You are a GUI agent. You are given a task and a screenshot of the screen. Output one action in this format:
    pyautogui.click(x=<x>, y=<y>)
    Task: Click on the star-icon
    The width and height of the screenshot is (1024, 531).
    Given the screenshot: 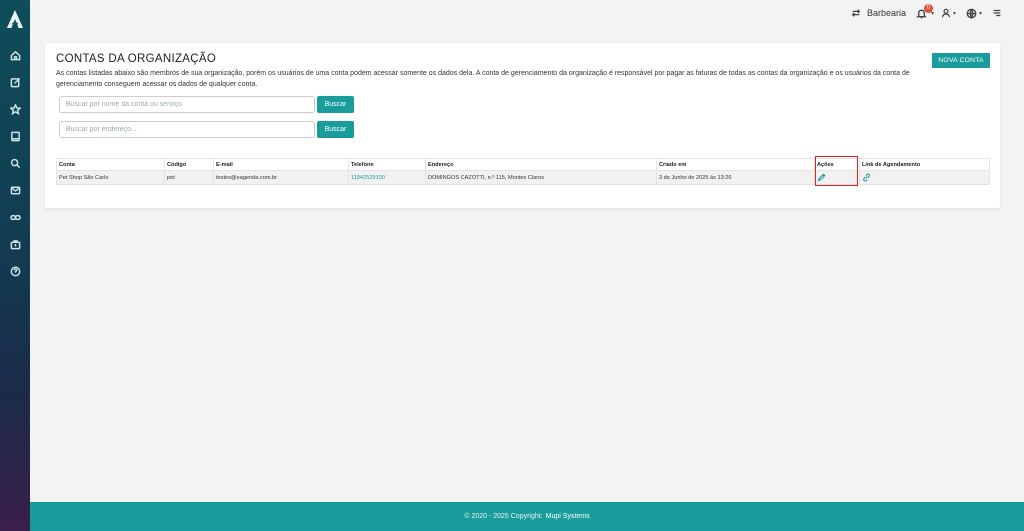 What is the action you would take?
    pyautogui.click(x=15, y=109)
    